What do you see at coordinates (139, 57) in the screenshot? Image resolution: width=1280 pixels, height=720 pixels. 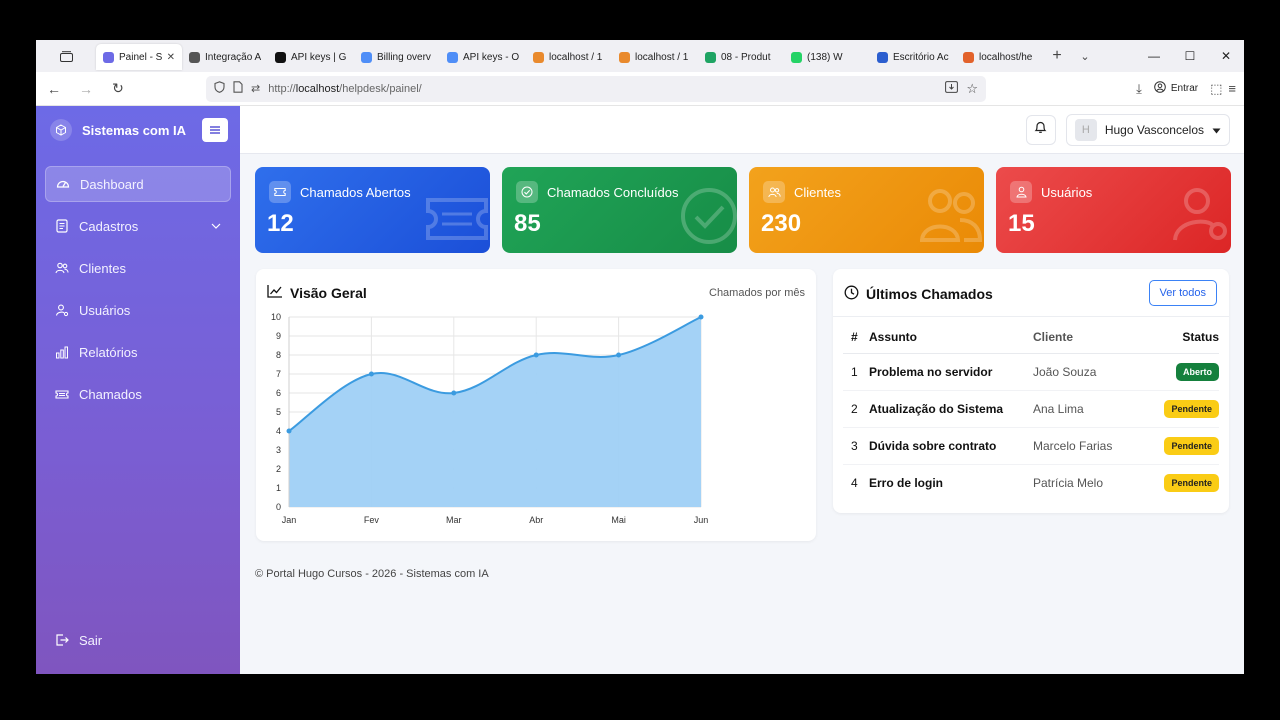 I see `browser-tab: Painel - S ✕` at bounding box center [139, 57].